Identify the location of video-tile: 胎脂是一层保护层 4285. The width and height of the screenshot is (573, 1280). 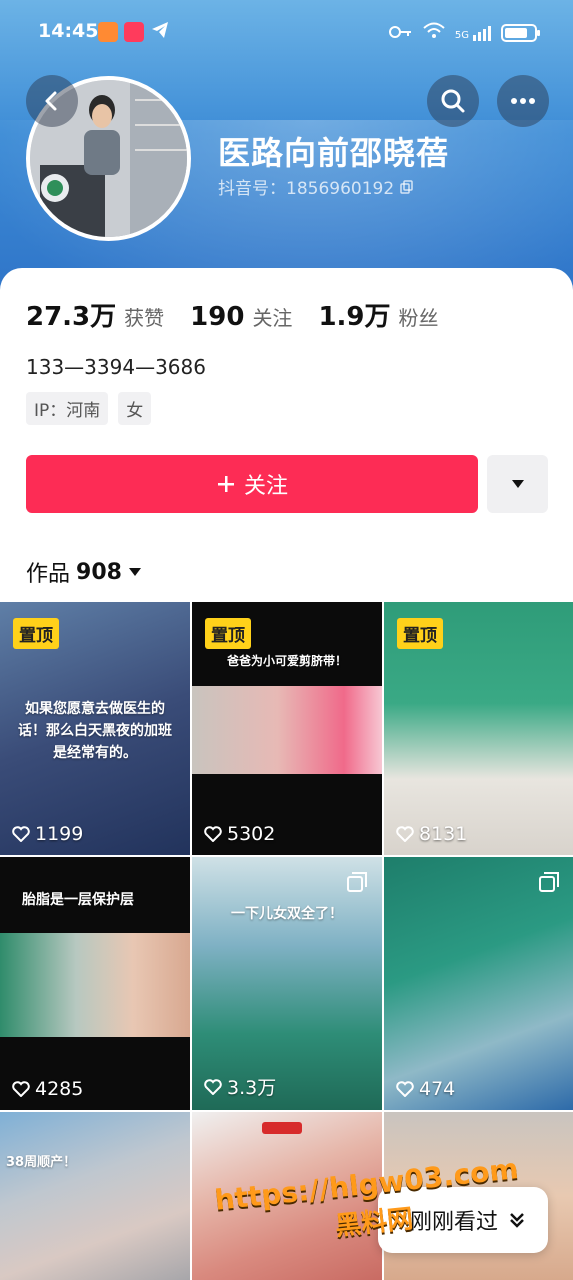
(95, 983).